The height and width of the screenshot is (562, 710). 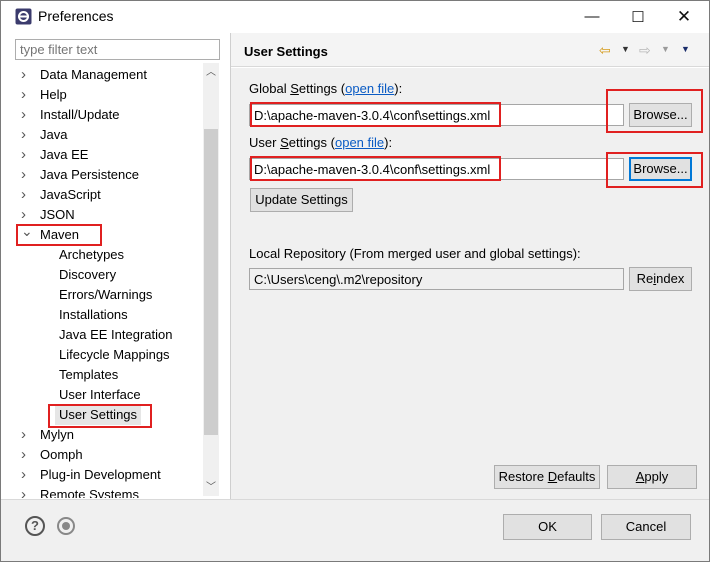 What do you see at coordinates (110, 435) in the screenshot?
I see `tree-item: › Mylyn` at bounding box center [110, 435].